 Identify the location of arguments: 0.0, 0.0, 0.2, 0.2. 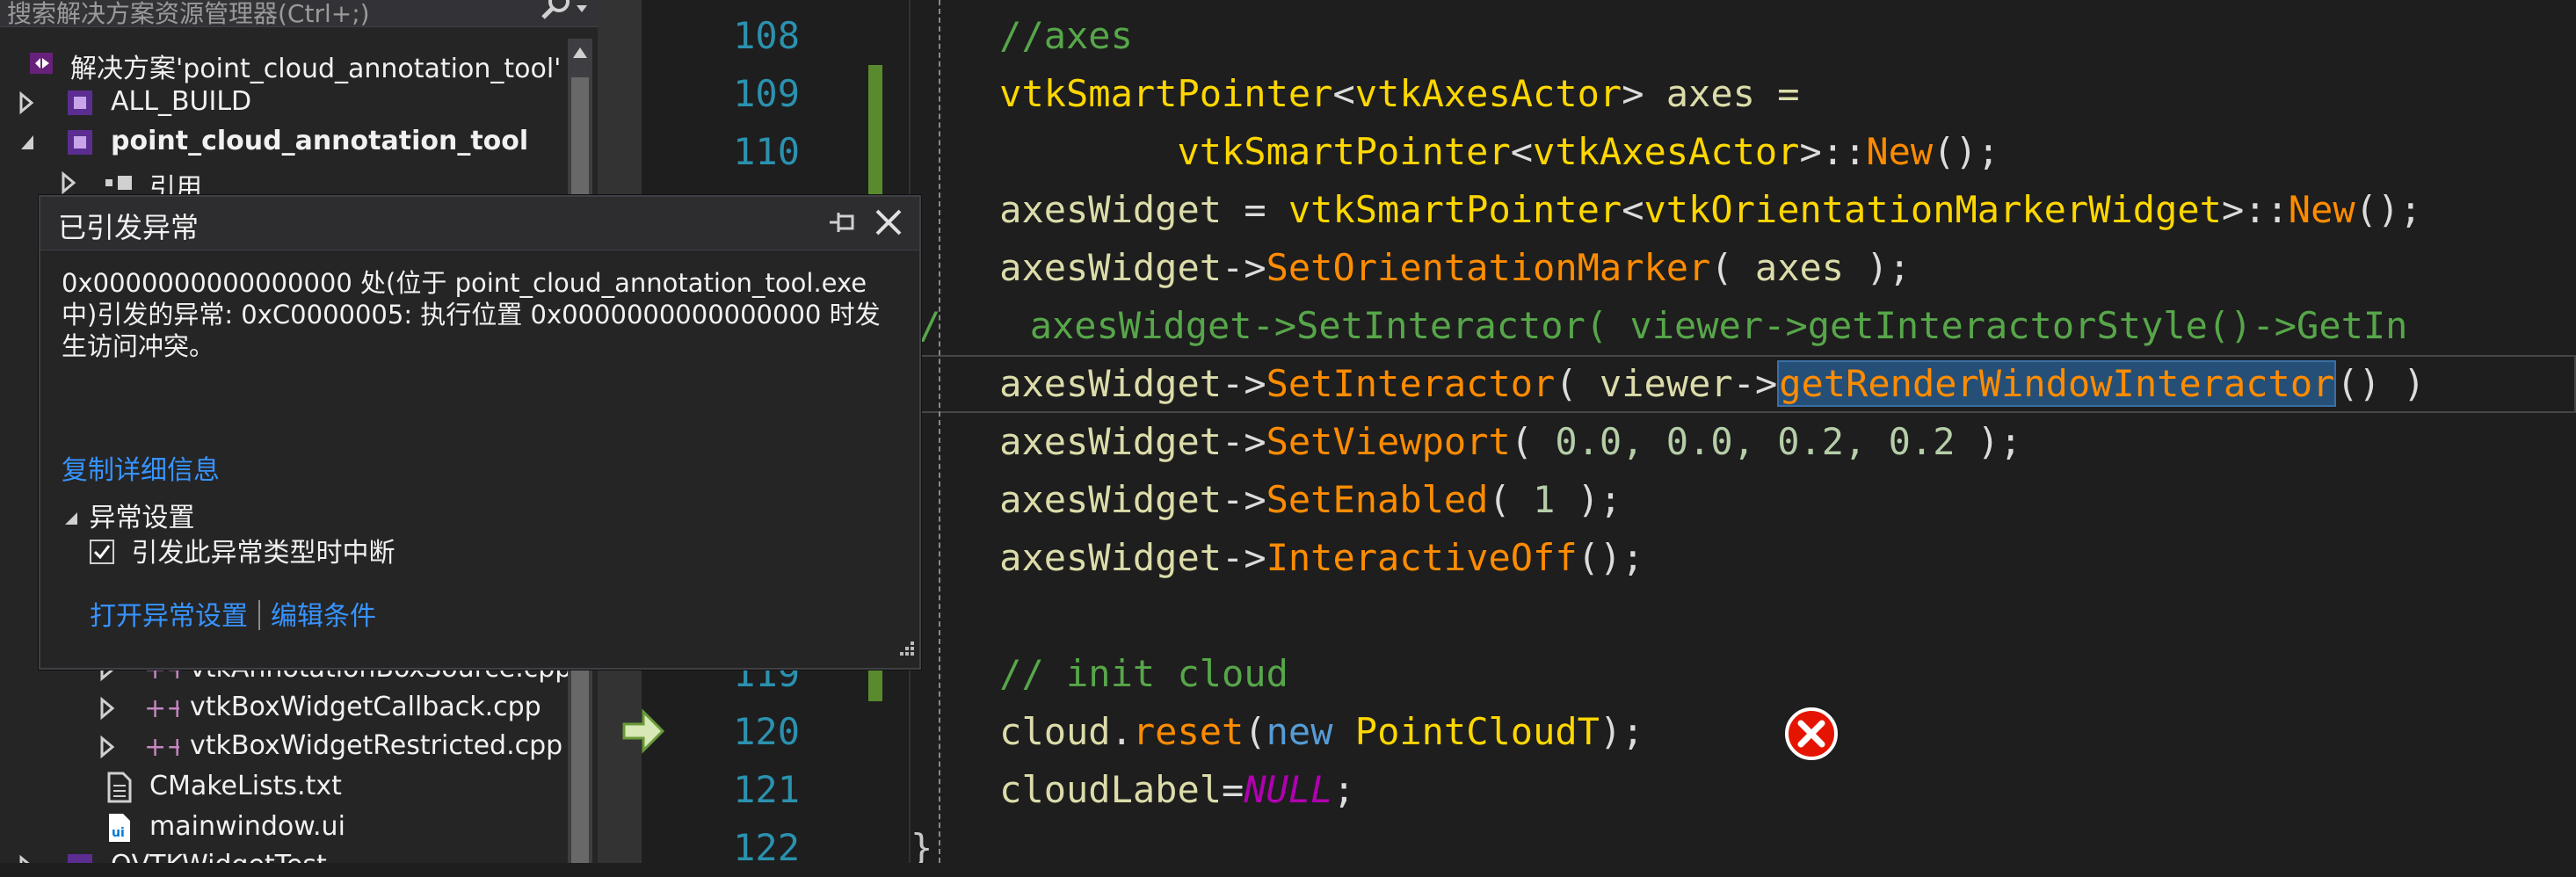
(1755, 442).